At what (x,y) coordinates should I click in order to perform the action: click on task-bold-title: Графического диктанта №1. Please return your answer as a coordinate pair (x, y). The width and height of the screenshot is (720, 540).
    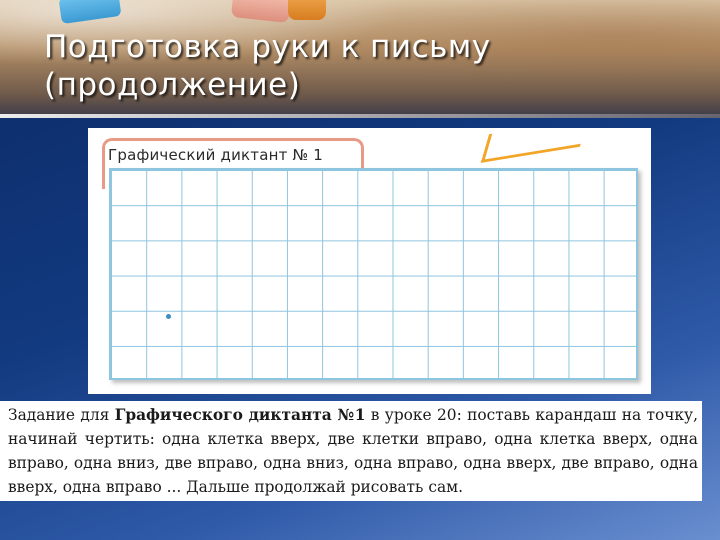
    Looking at the image, I should click on (240, 415).